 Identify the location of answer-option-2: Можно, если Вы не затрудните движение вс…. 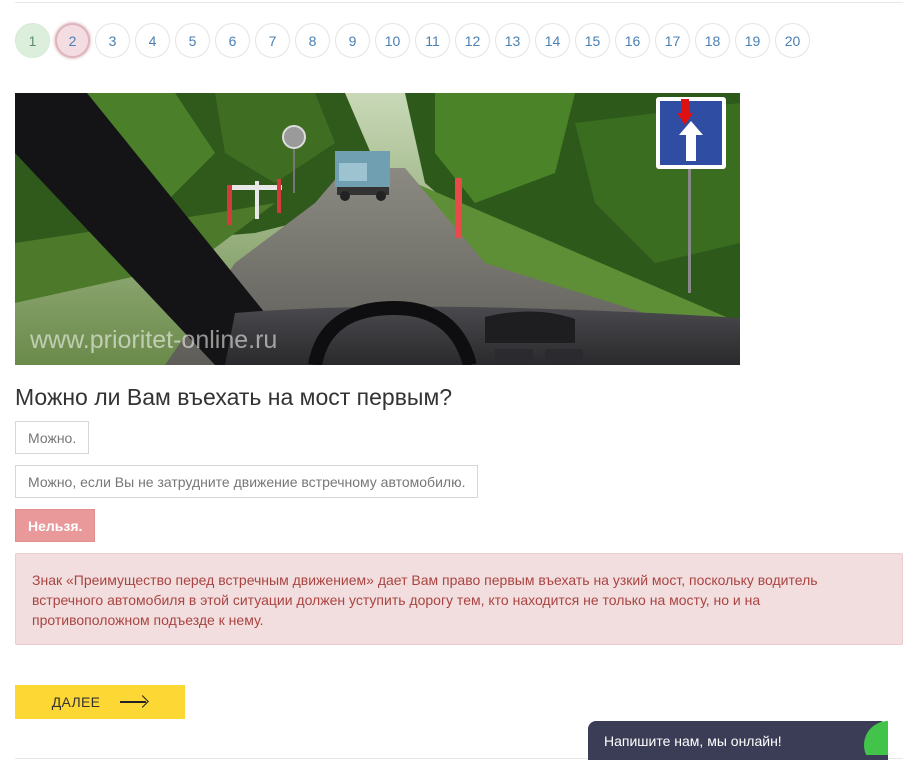
(247, 481).